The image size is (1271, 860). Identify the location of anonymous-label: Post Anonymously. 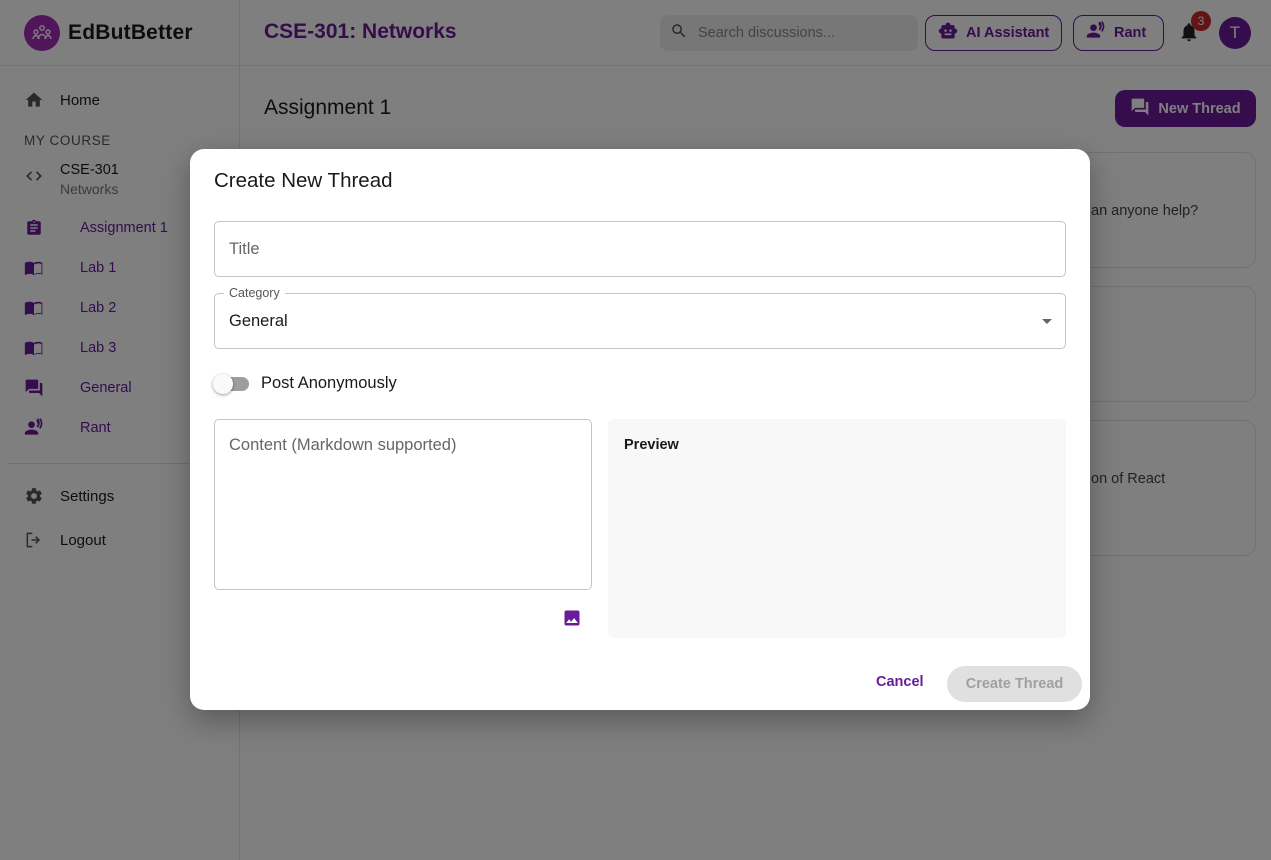
(329, 383).